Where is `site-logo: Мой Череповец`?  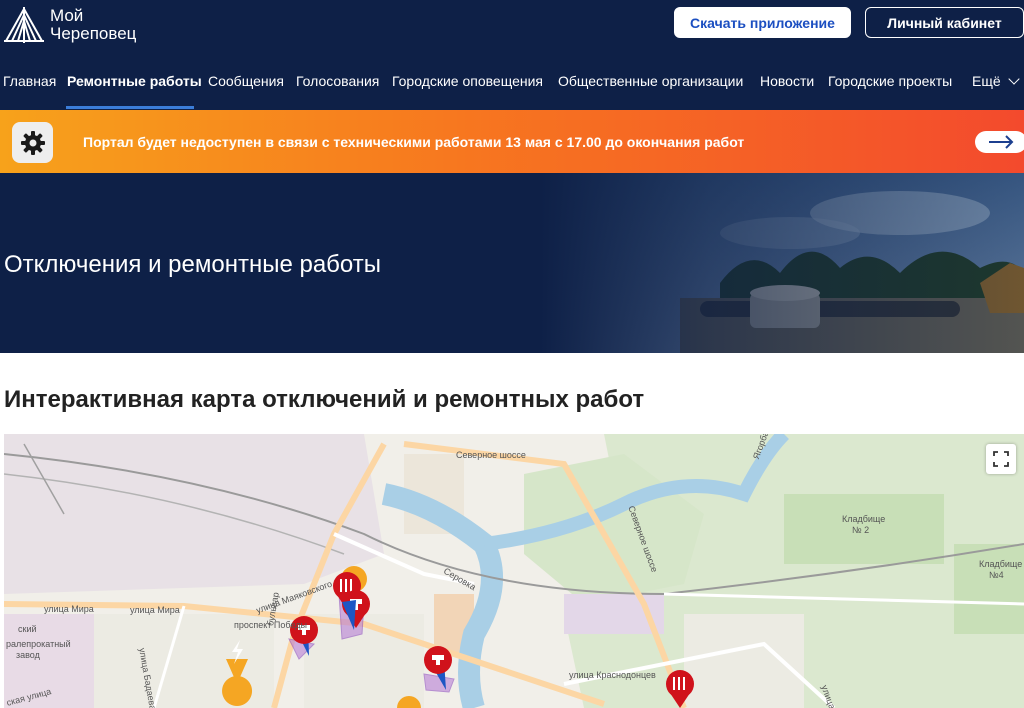 site-logo: Мой Череповец is located at coordinates (70, 25).